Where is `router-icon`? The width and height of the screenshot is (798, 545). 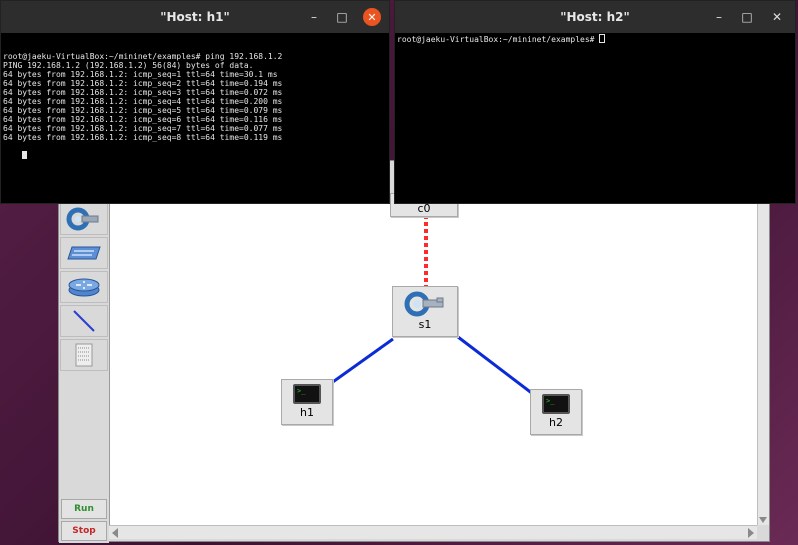 router-icon is located at coordinates (84, 287).